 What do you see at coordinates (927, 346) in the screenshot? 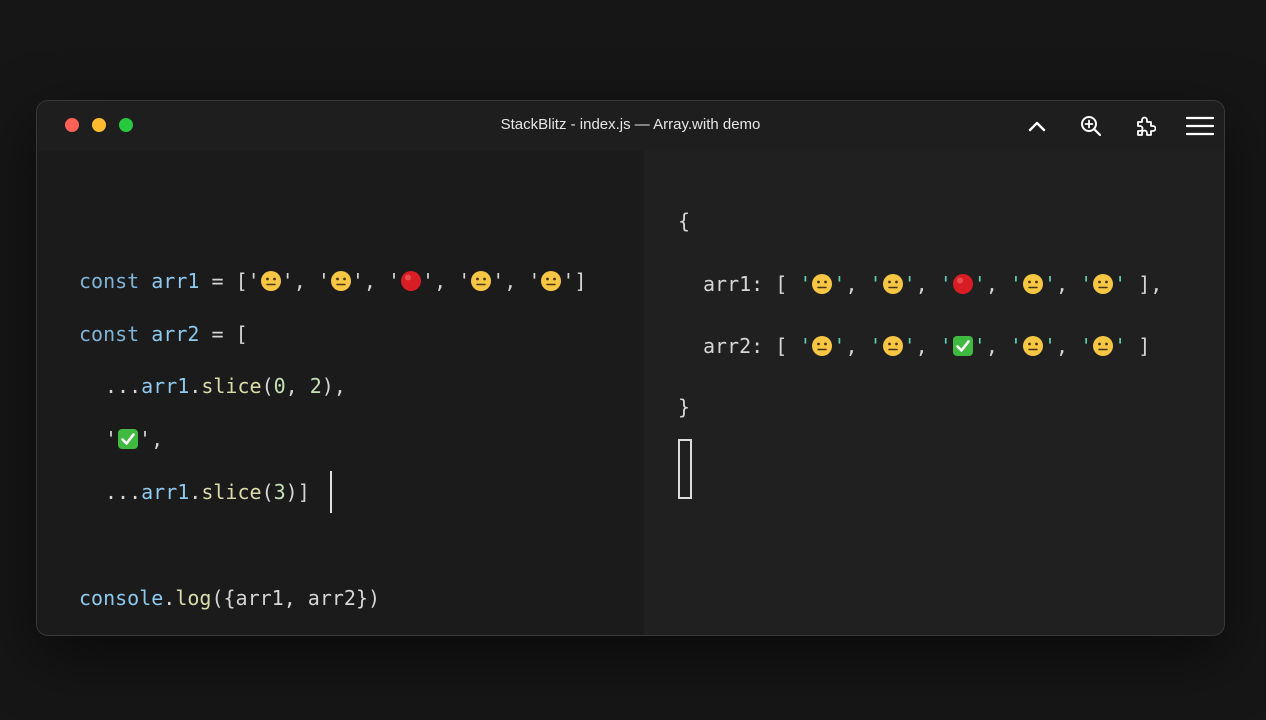
I see `console-arr2-line: arr2: [ ' ', ' ', ' ', ' ', ' ' ]` at bounding box center [927, 346].